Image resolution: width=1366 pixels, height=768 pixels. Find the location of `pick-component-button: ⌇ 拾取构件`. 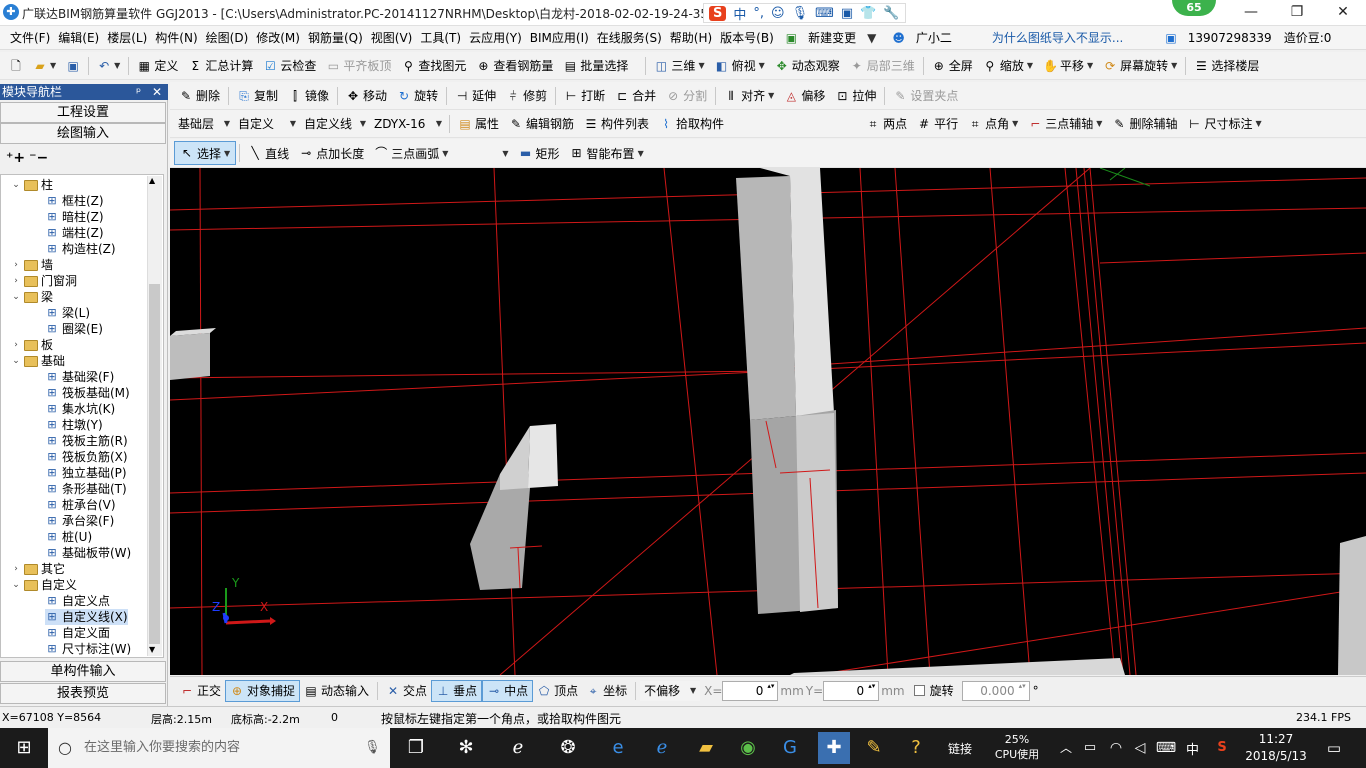

pick-component-button: ⌇ 拾取构件 is located at coordinates (691, 124).